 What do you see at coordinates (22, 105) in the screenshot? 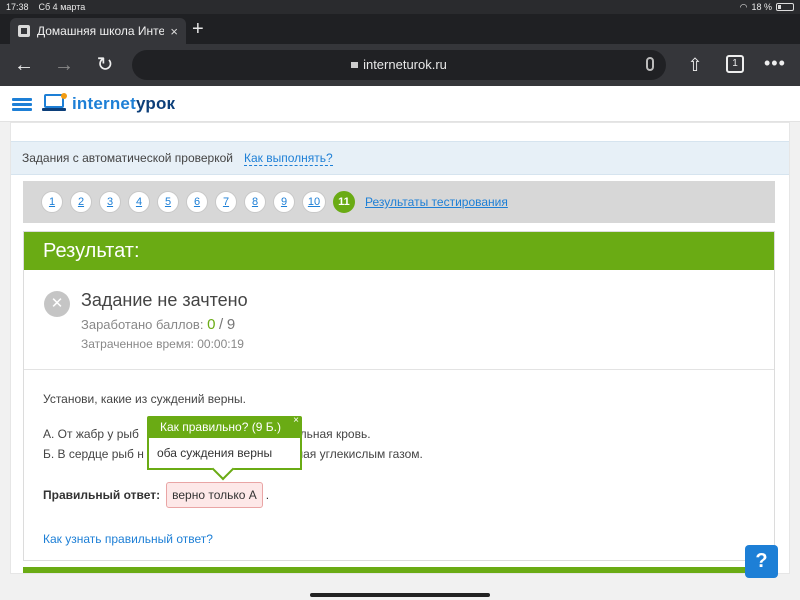
I see `hamburger-menu-icon` at bounding box center [22, 105].